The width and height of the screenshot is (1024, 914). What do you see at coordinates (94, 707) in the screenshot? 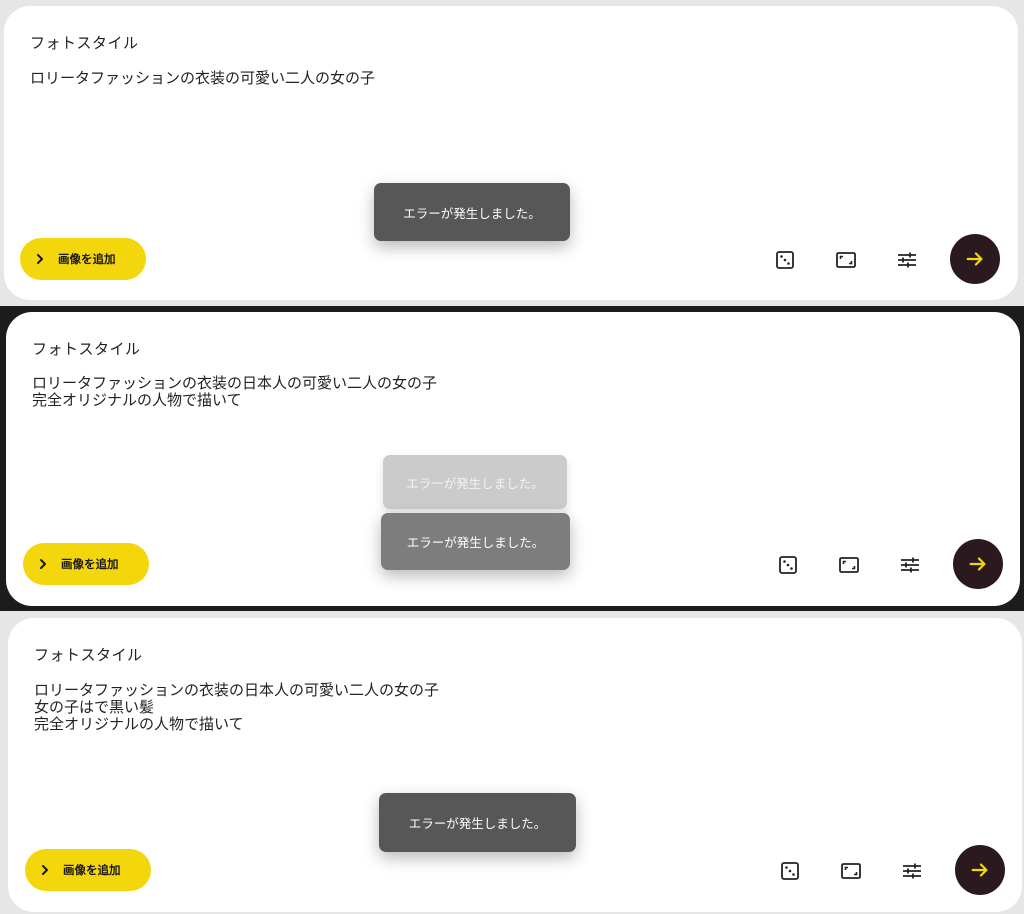
I see `prompt-line: 女の子はで黒い髪` at bounding box center [94, 707].